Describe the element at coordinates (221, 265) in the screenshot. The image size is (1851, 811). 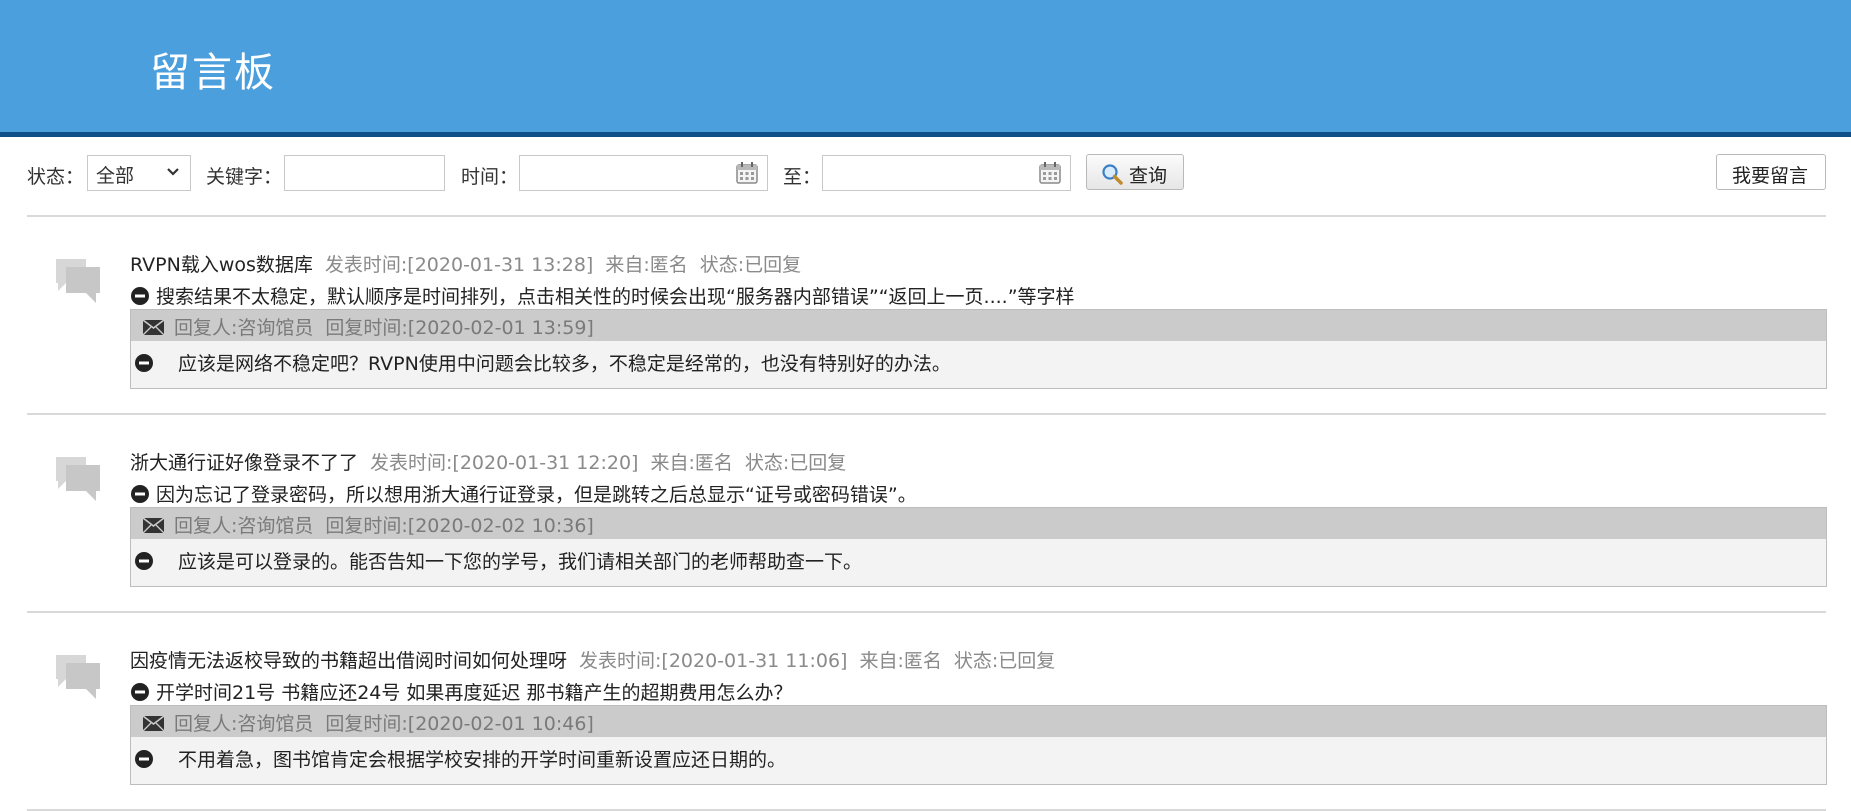
I see `message-title: RVPN载入wos数据库` at that location.